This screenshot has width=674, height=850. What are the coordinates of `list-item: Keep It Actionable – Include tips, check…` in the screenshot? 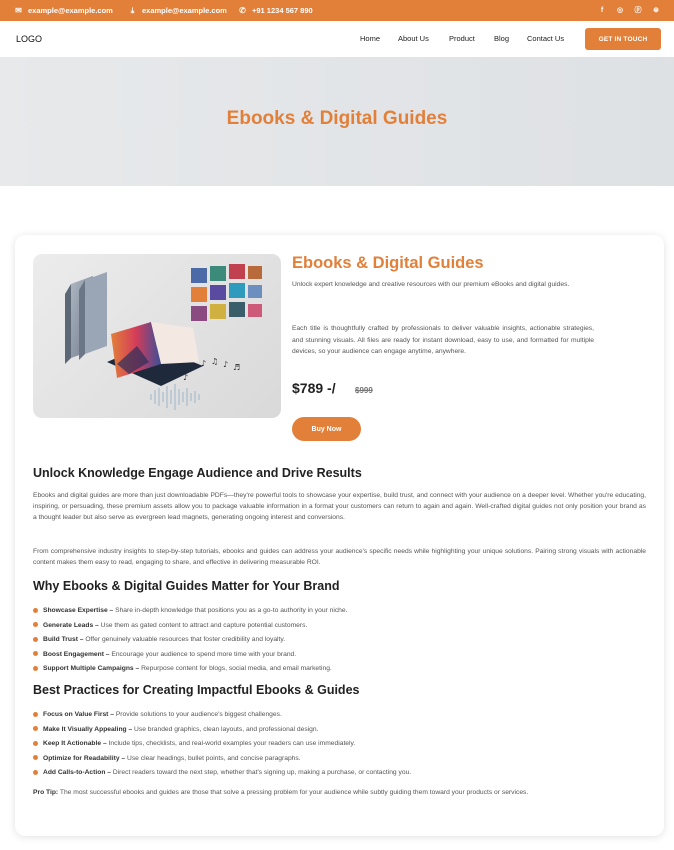 It's located at (339, 745).